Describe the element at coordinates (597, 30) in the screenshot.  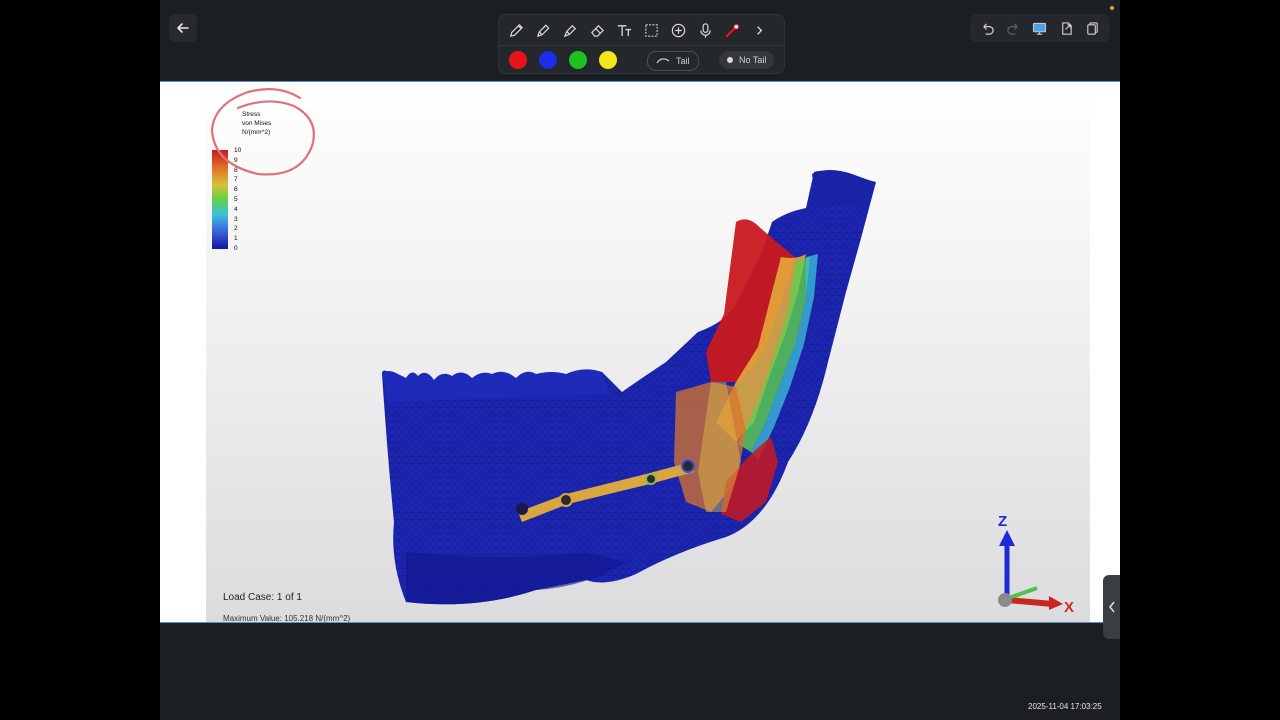
I see `eraser-icon` at that location.